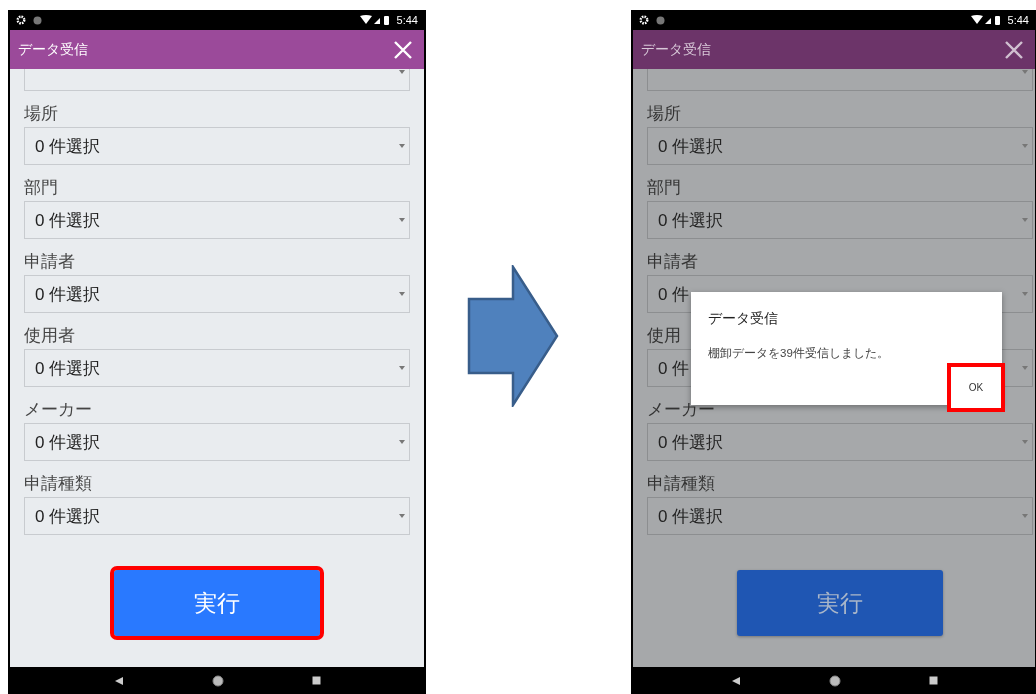 Image resolution: width=1036 pixels, height=694 pixels. I want to click on field-label: 使用者, so click(49, 336).